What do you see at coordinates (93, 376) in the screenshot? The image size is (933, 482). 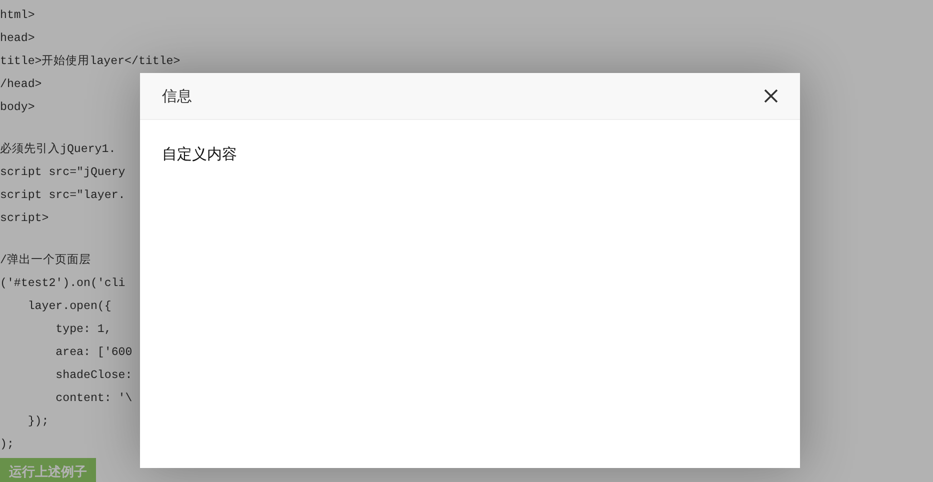 I see `code-line: shadeClose:` at bounding box center [93, 376].